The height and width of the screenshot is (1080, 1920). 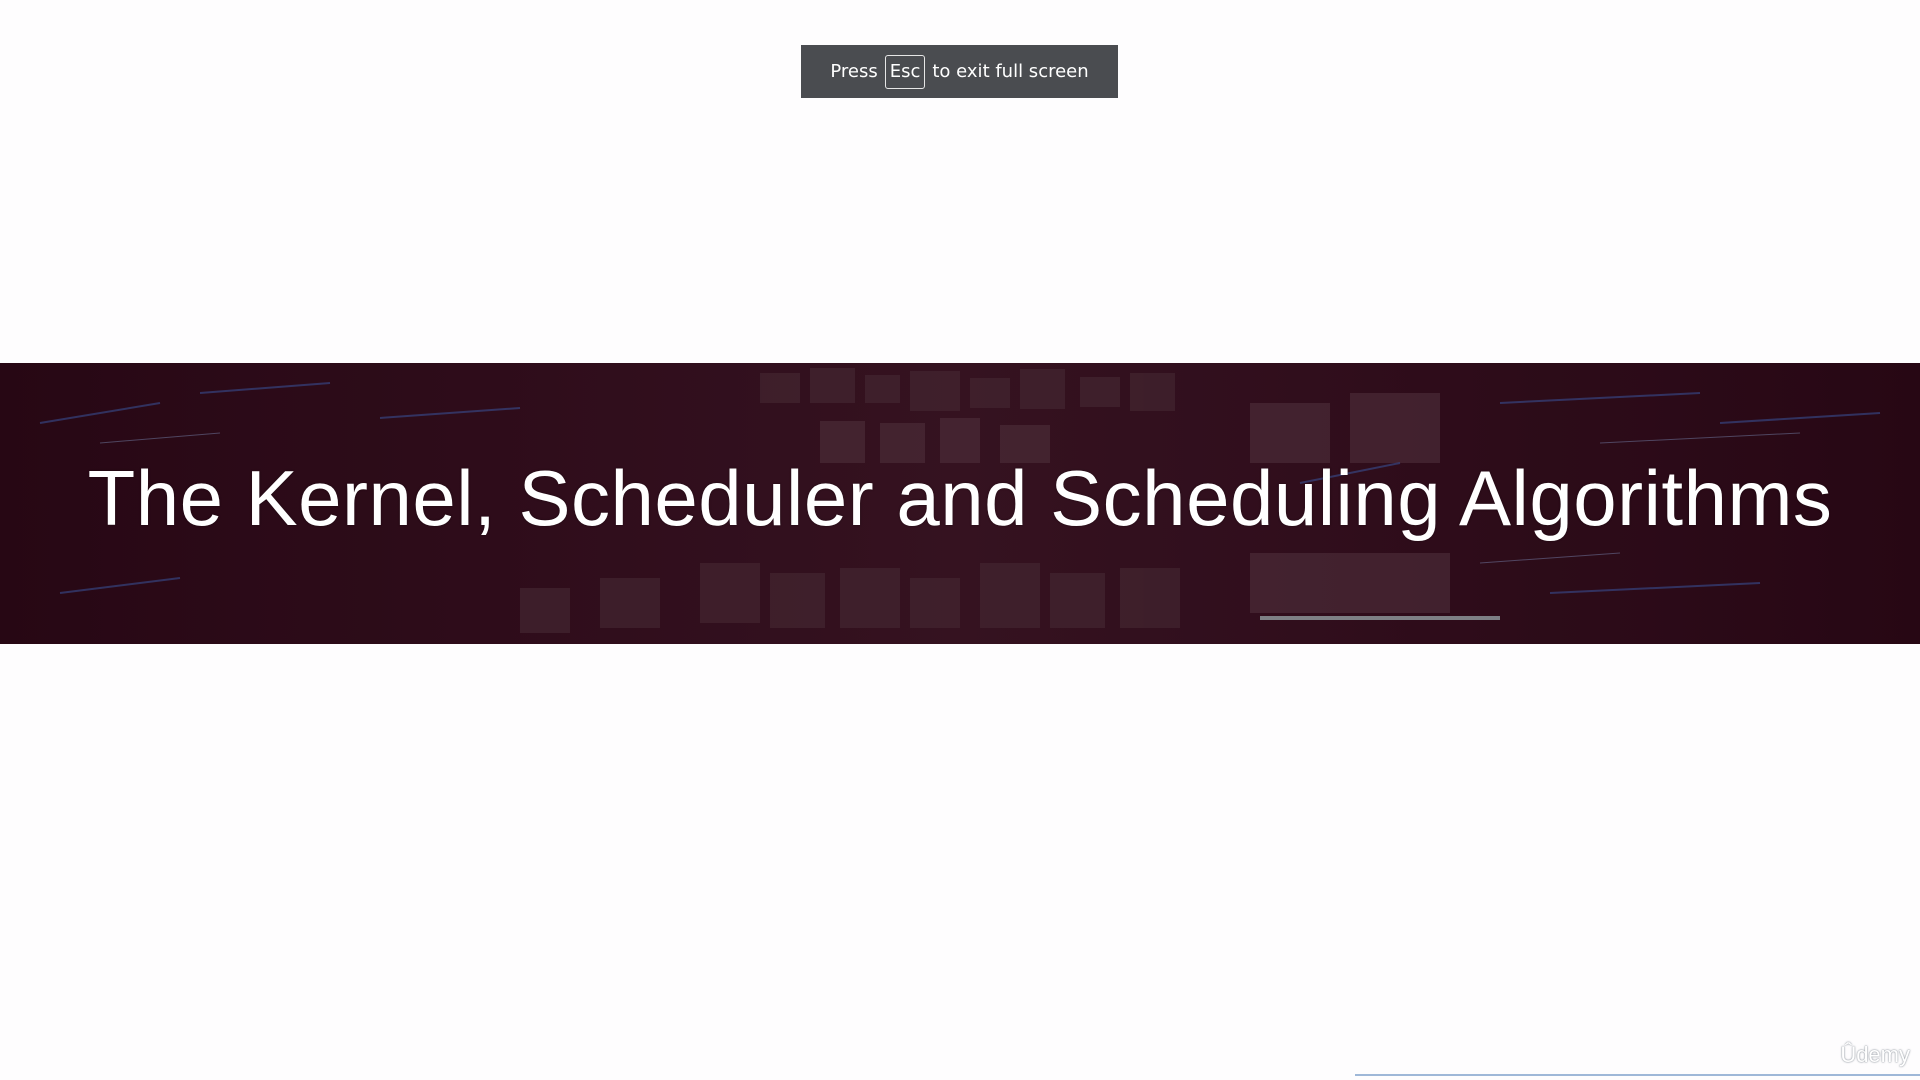 I want to click on progress-line, so click(x=1637, y=1075).